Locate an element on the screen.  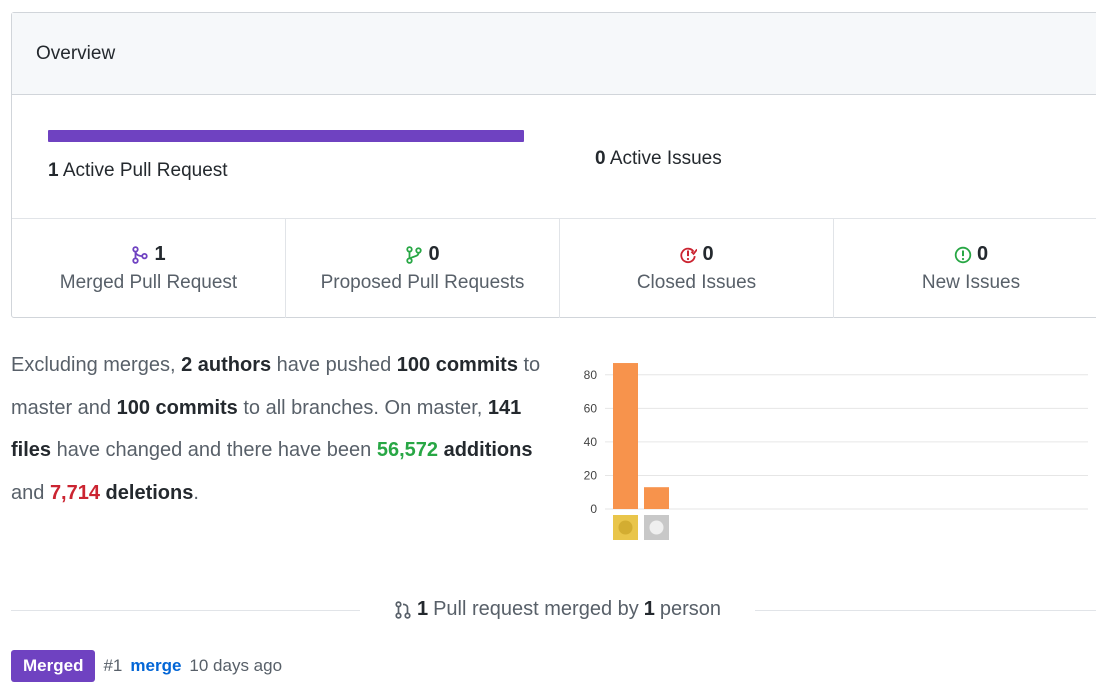
summary-additions-word: additions is located at coordinates (485, 450).